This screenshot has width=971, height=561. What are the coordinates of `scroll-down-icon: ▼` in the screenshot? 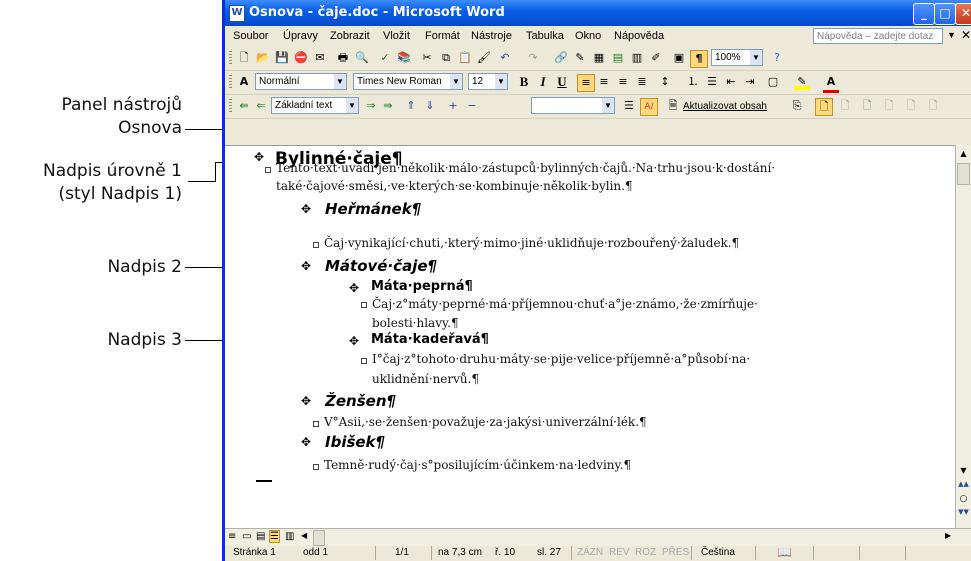 It's located at (963, 470).